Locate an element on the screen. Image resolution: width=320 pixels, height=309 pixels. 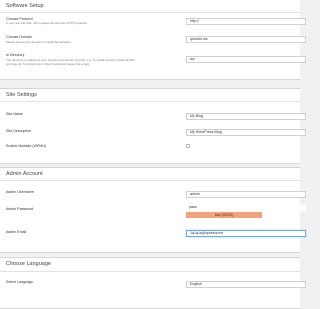
admin-account-title: Admin Account is located at coordinates (24, 174).